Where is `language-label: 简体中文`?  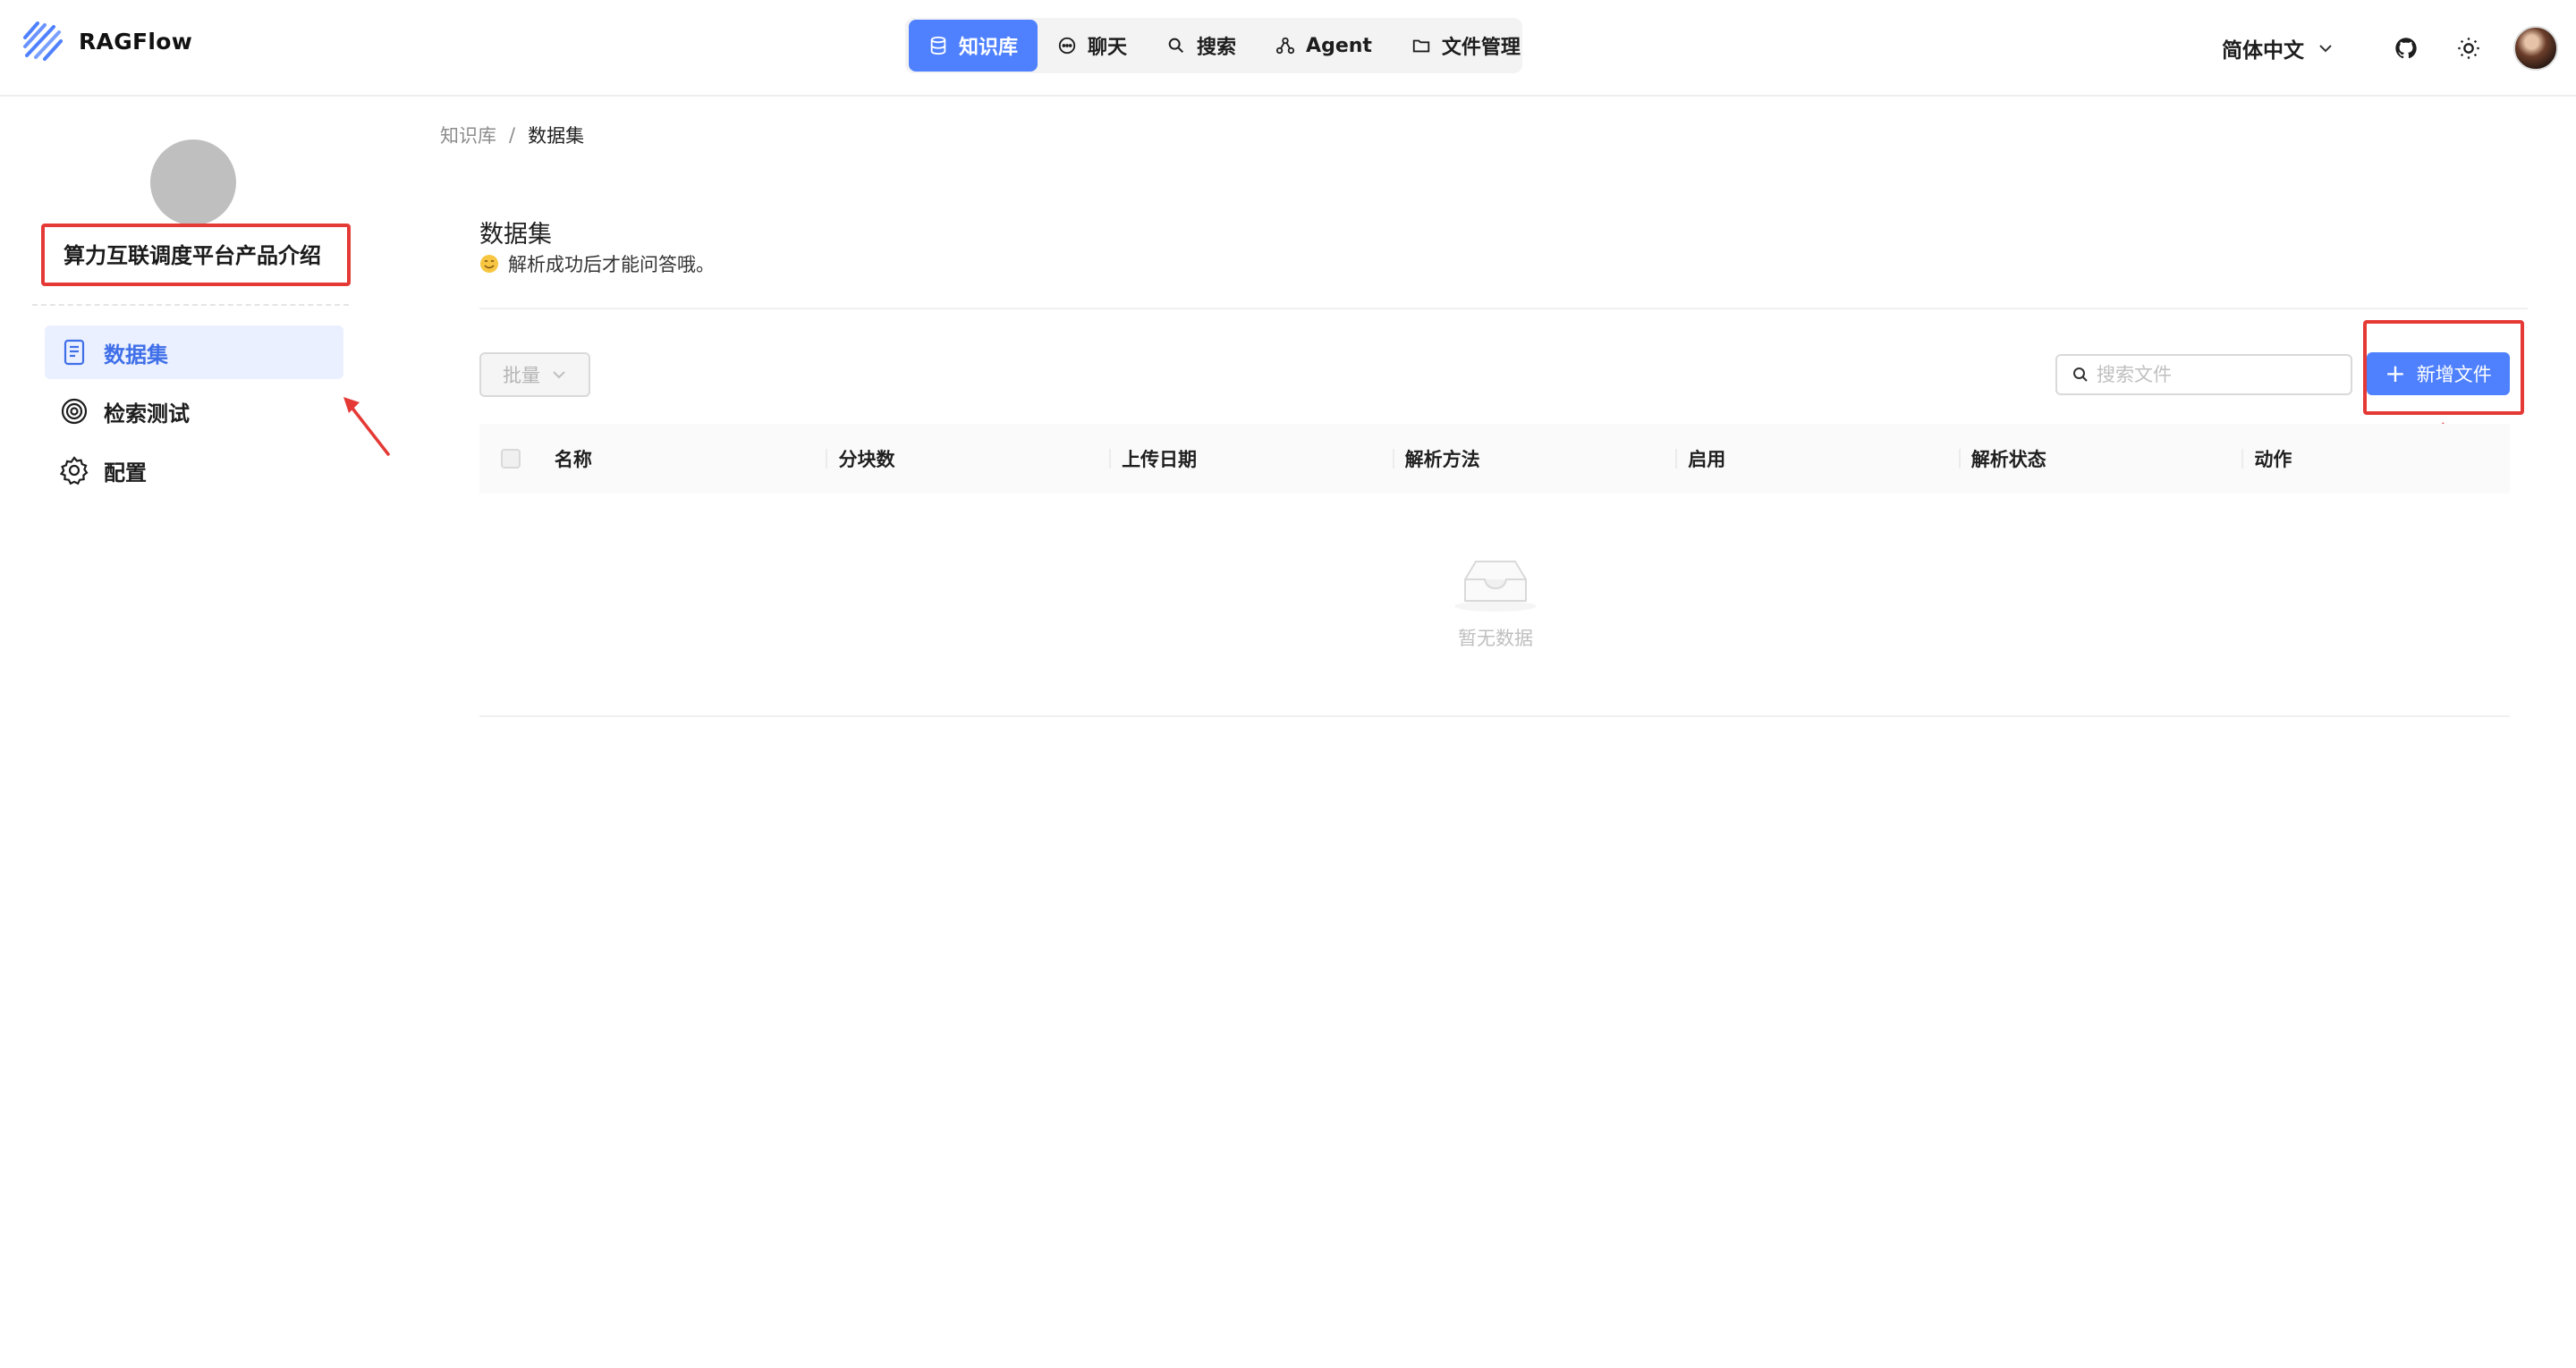
language-label: 简体中文 is located at coordinates (2263, 51).